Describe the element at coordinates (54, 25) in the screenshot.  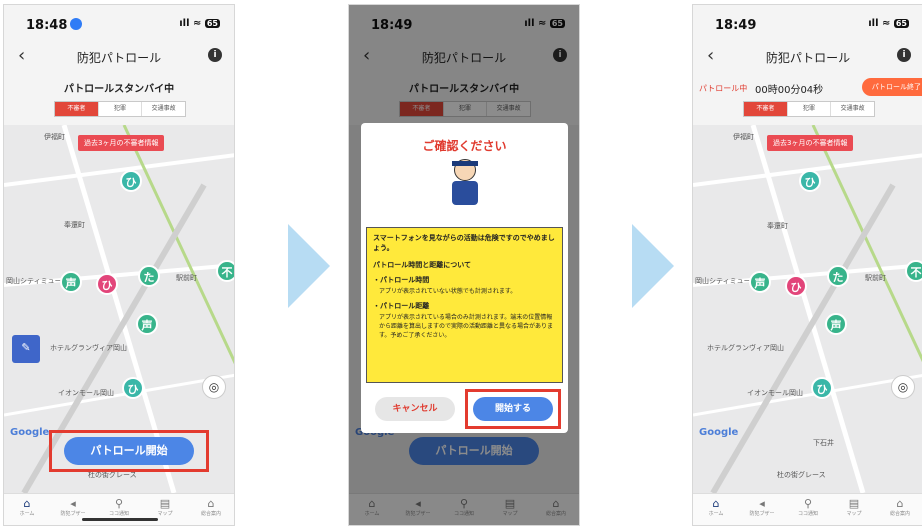
I see `clock: 18:48` at that location.